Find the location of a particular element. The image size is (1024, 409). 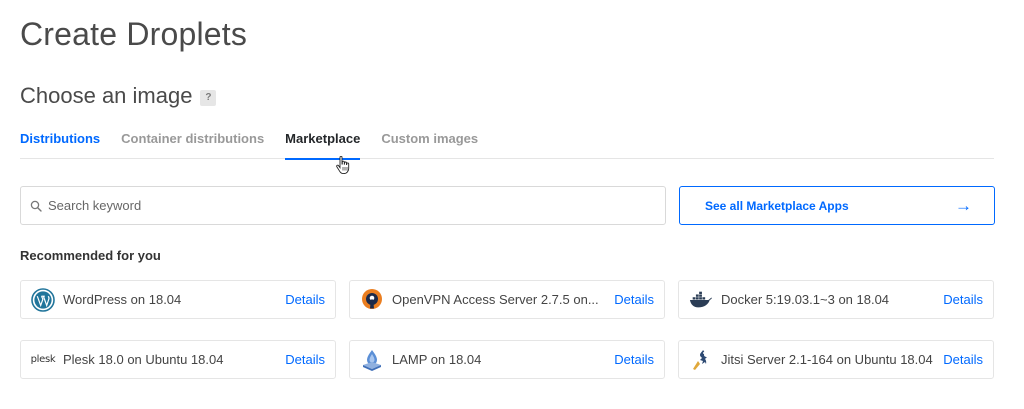

app-card-wordpress: WordPress on 18.04 Details is located at coordinates (178, 299).